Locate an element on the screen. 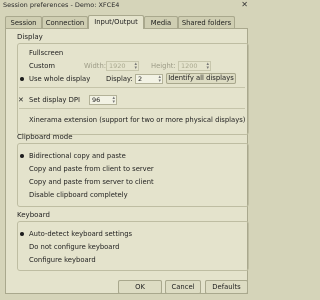  height-input: 1200 ▴ ▾ is located at coordinates (194, 66).